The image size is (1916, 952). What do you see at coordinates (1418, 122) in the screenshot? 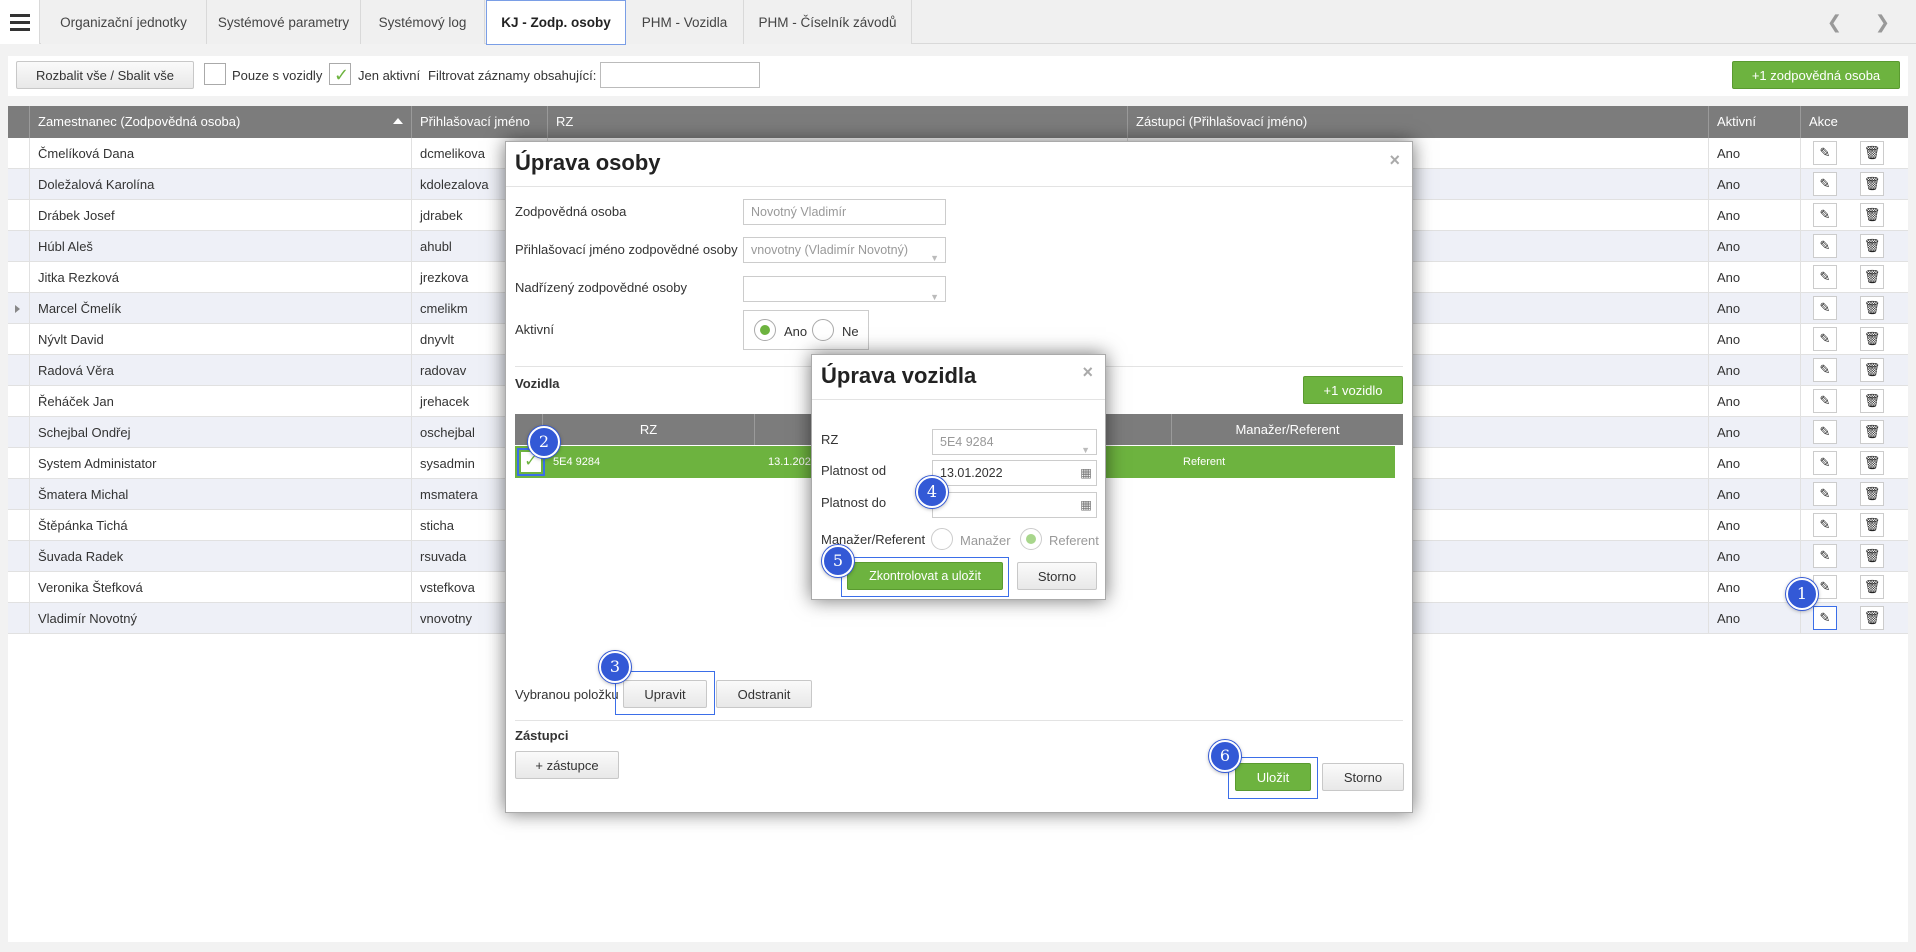
I see `header-deputies: Zástupci (Přihlašovací jméno)` at bounding box center [1418, 122].